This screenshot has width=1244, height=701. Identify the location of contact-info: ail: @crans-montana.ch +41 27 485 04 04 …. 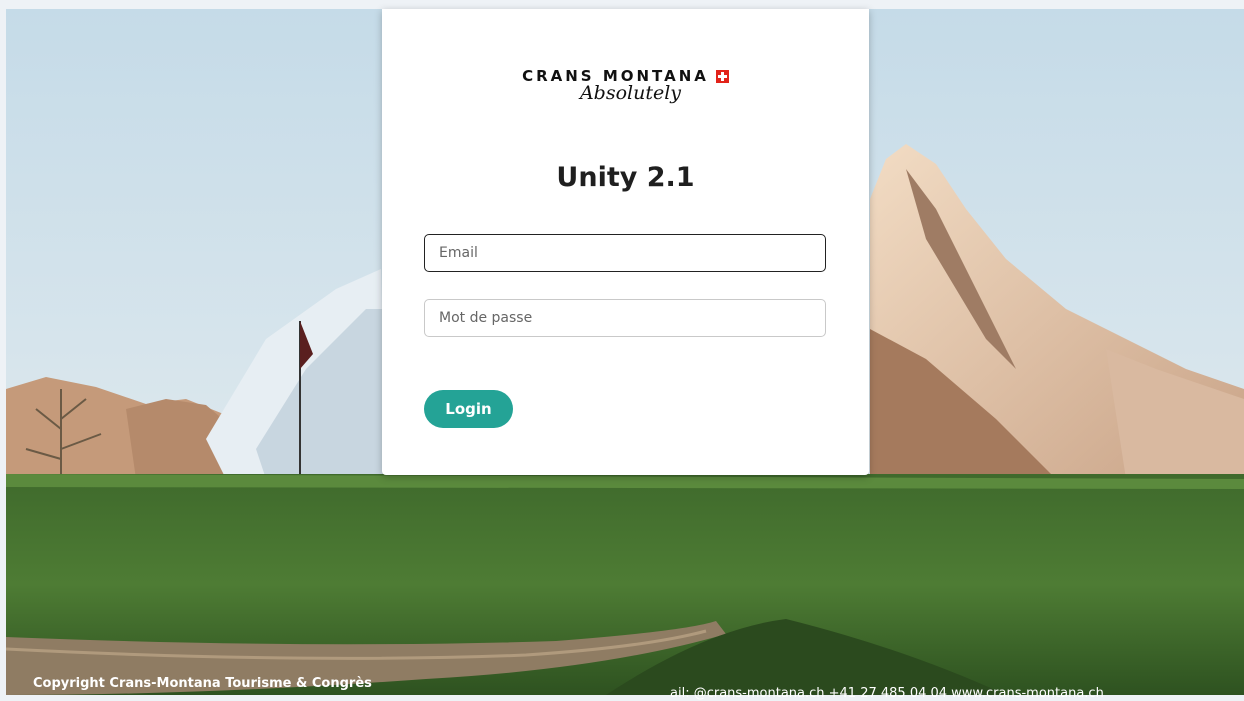
(887, 693).